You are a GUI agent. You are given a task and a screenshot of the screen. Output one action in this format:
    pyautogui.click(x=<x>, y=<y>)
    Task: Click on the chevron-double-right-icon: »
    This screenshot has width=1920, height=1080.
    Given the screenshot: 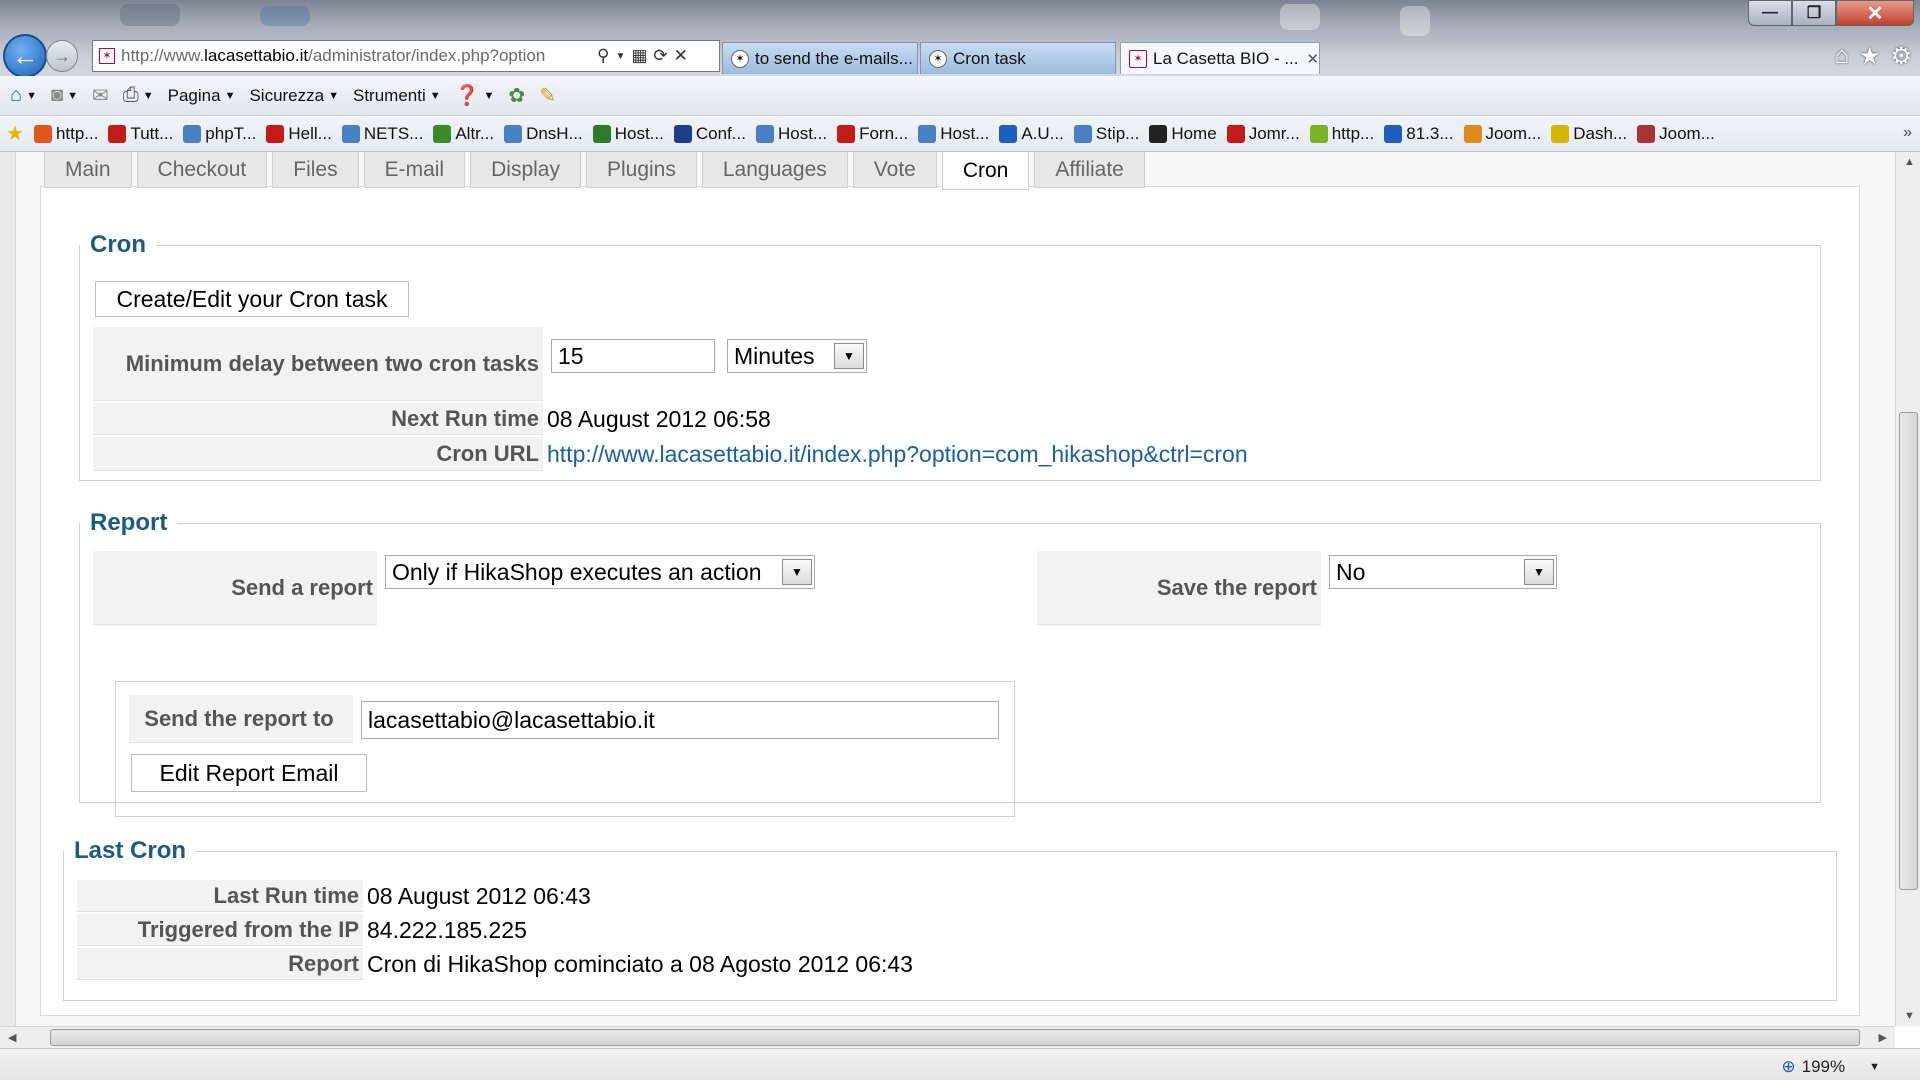 What is the action you would take?
    pyautogui.click(x=1907, y=133)
    